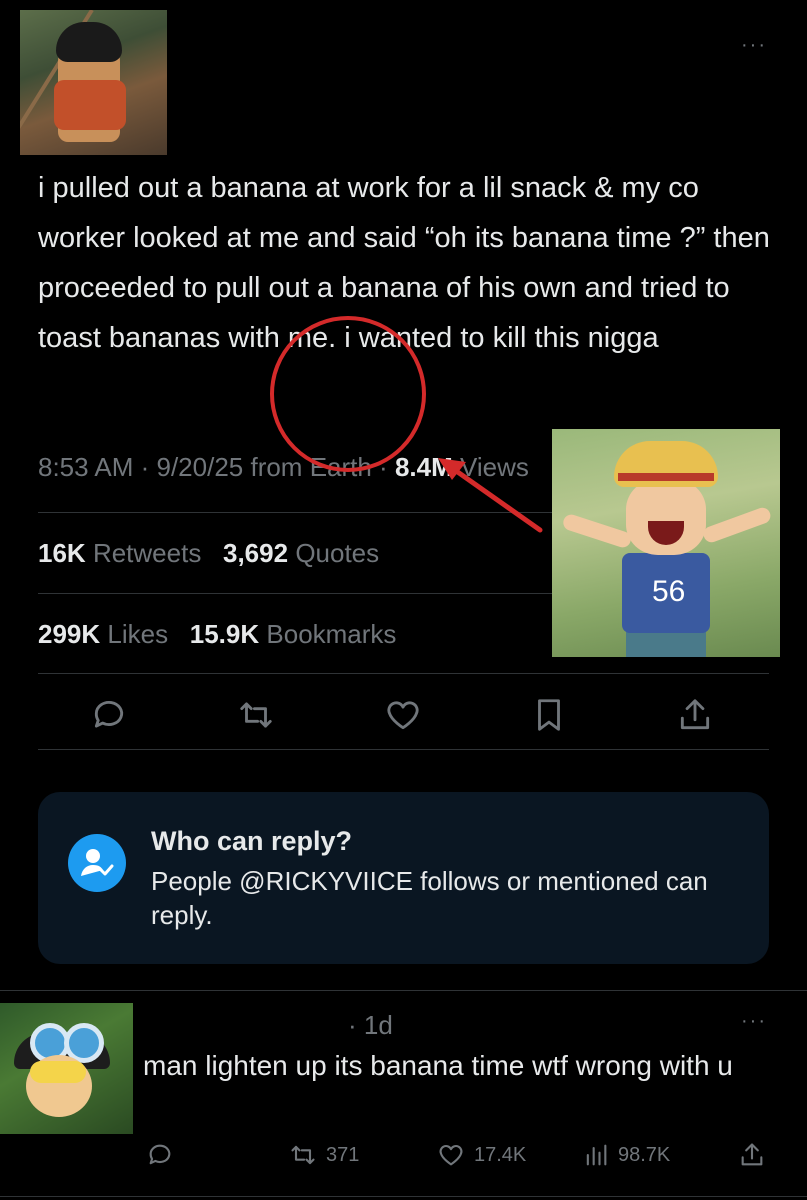 This screenshot has width=807, height=1200. Describe the element at coordinates (490, 467) in the screenshot. I see `views-label: Views` at that location.